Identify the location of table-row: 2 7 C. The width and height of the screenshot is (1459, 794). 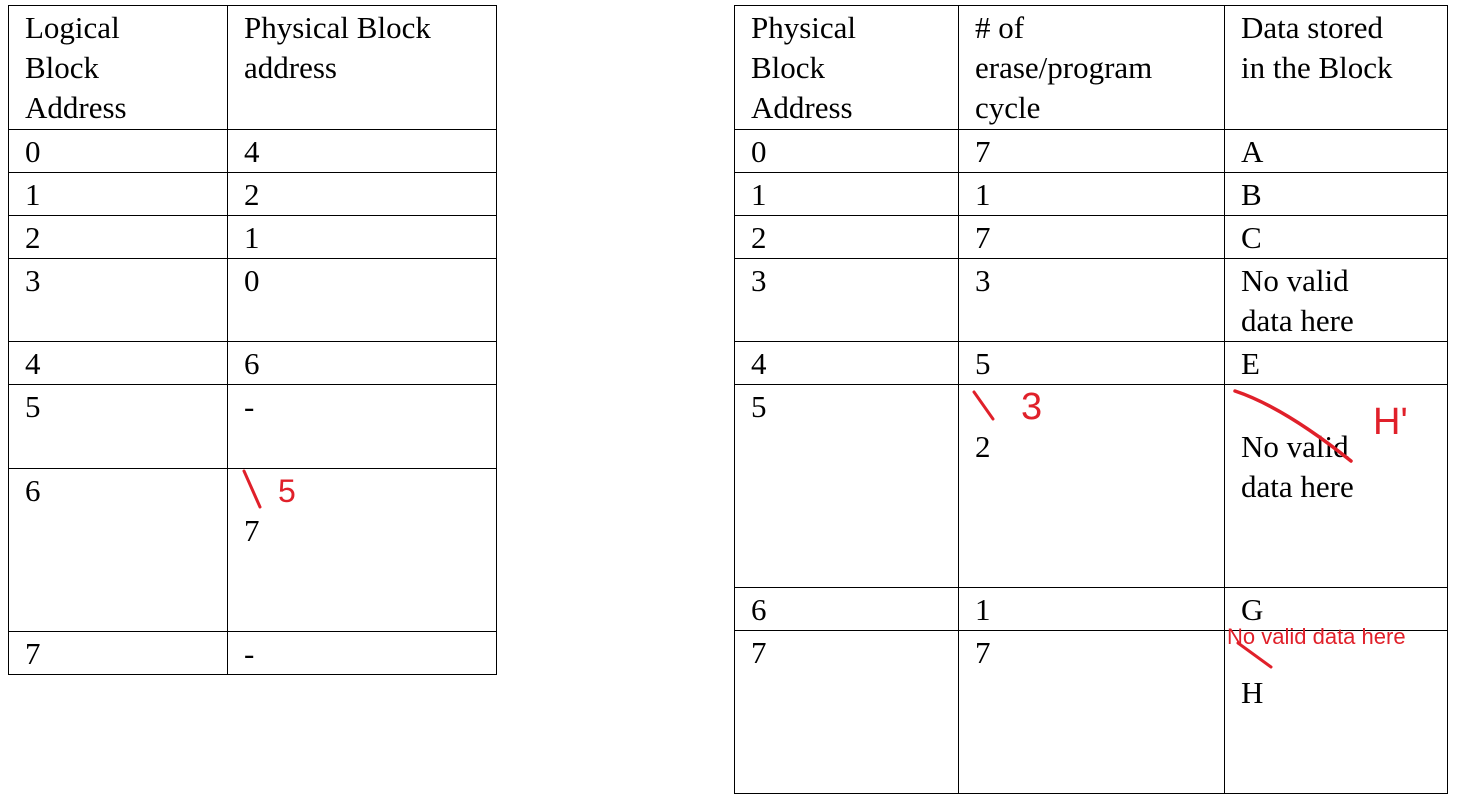
(1091, 237).